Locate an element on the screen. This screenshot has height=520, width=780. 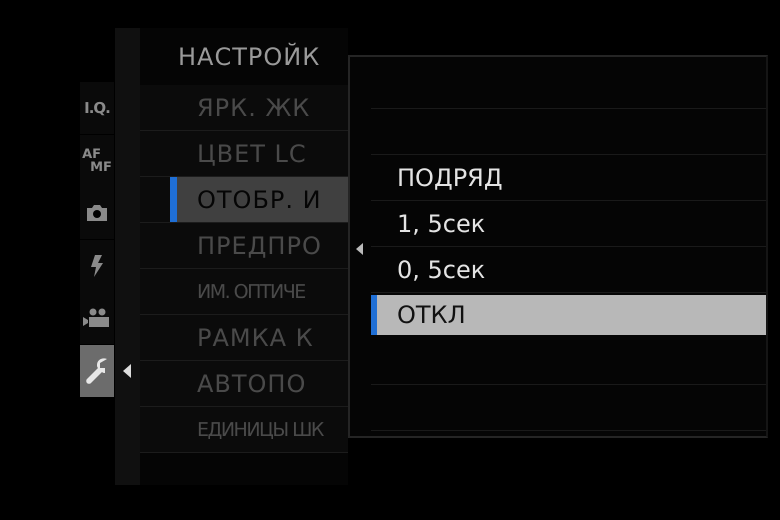
menu-item: ОТОБР. И is located at coordinates (244, 200).